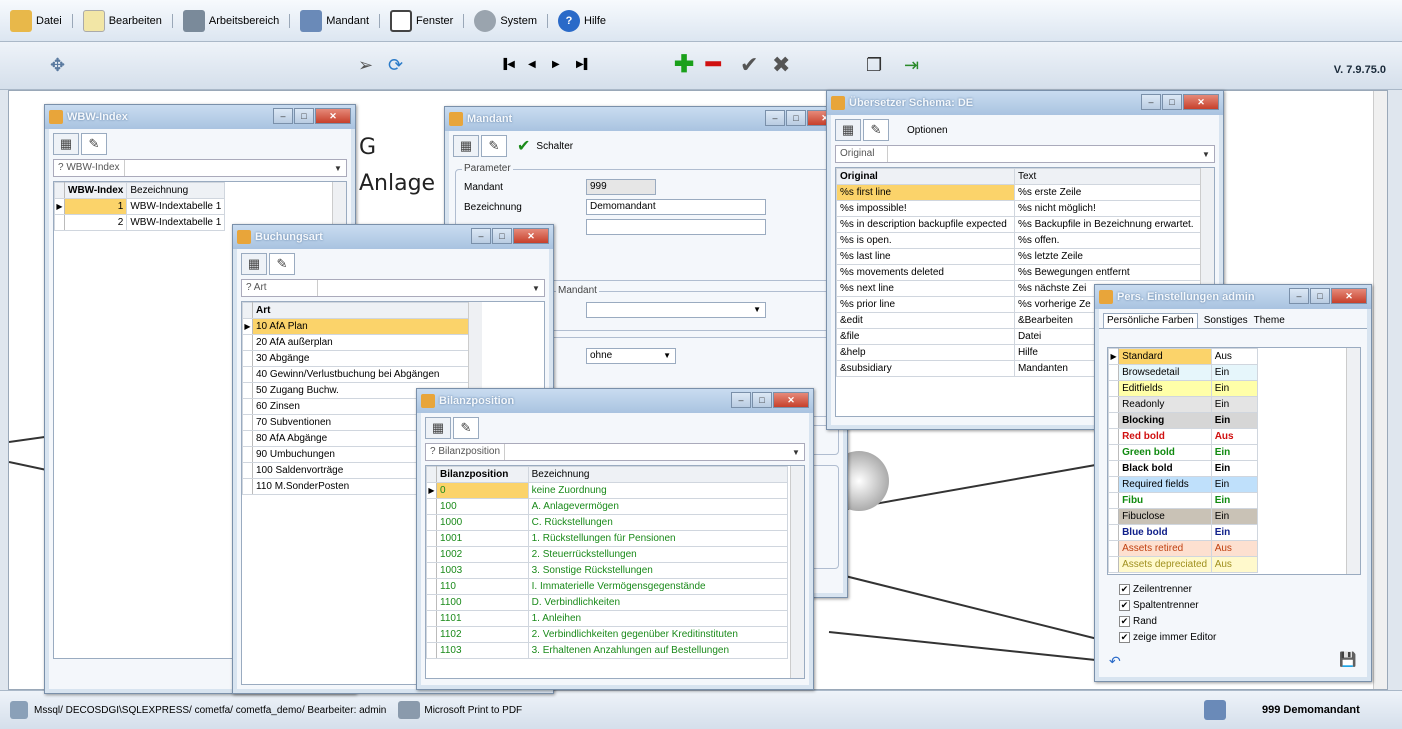  I want to click on table-cell: &edit, so click(925, 320).